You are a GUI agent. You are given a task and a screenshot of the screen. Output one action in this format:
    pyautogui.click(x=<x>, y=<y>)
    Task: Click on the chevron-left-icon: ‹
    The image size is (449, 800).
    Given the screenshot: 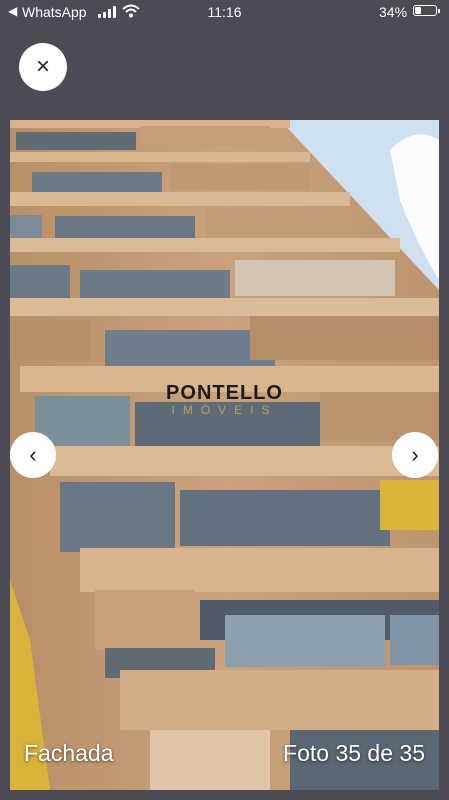 What is the action you would take?
    pyautogui.click(x=33, y=454)
    